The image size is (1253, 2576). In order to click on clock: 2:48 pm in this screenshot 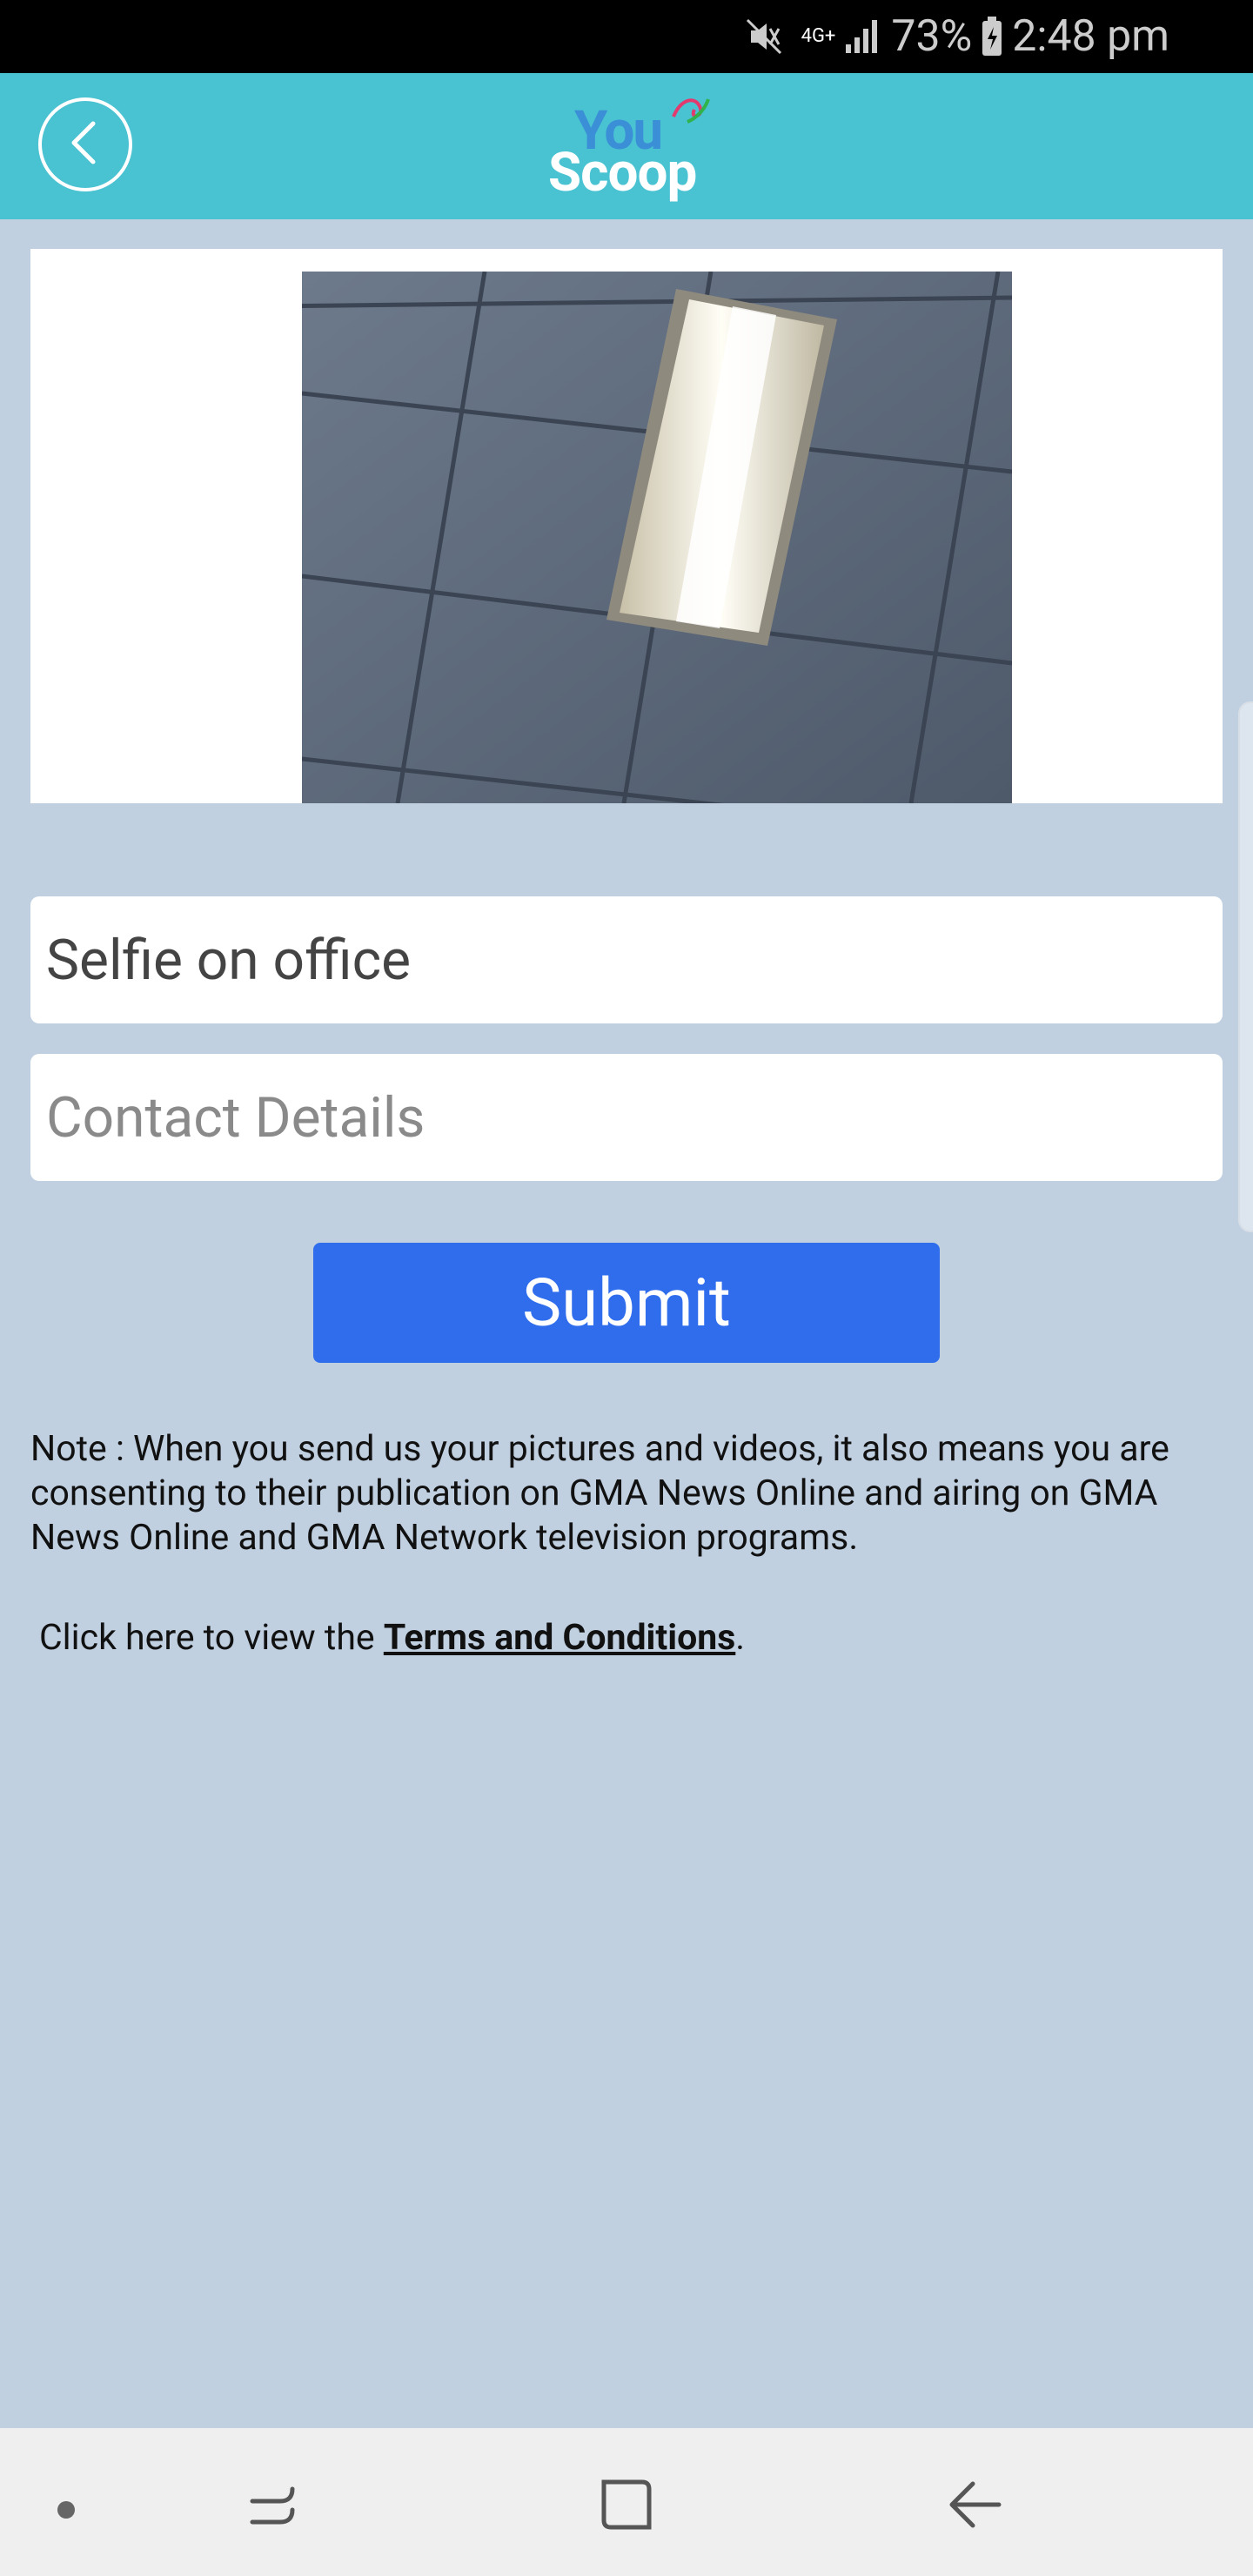, I will do `click(1090, 37)`.